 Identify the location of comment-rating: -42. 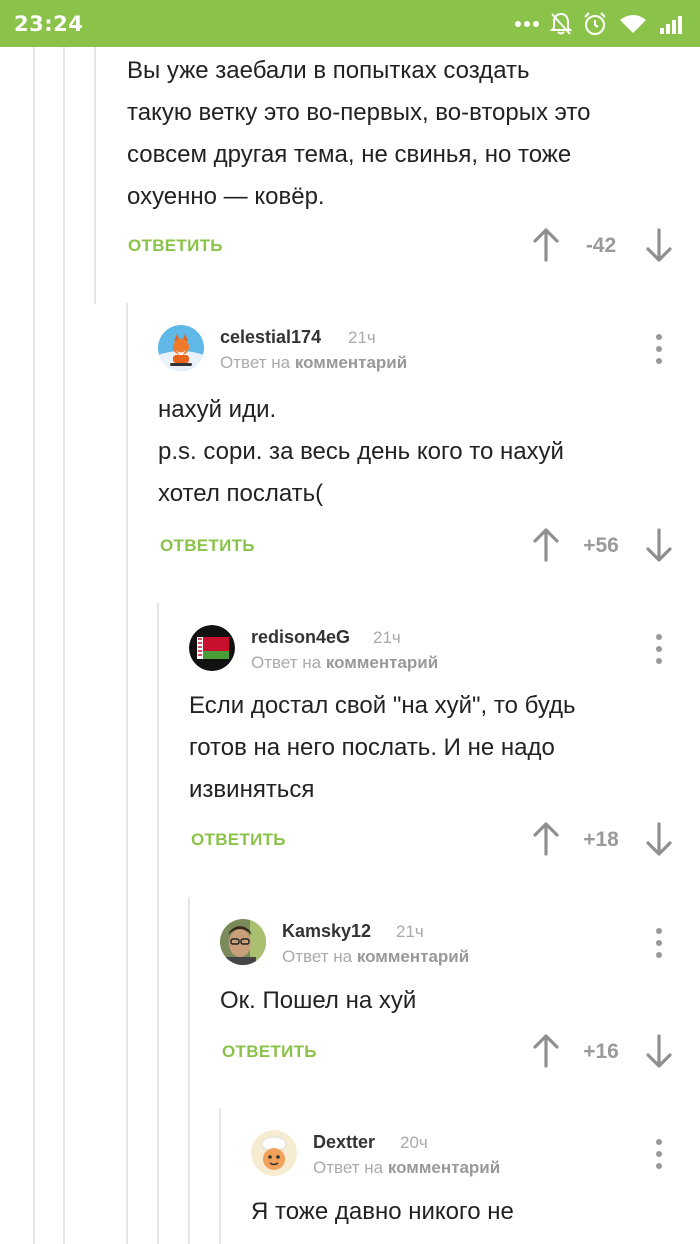
(601, 245).